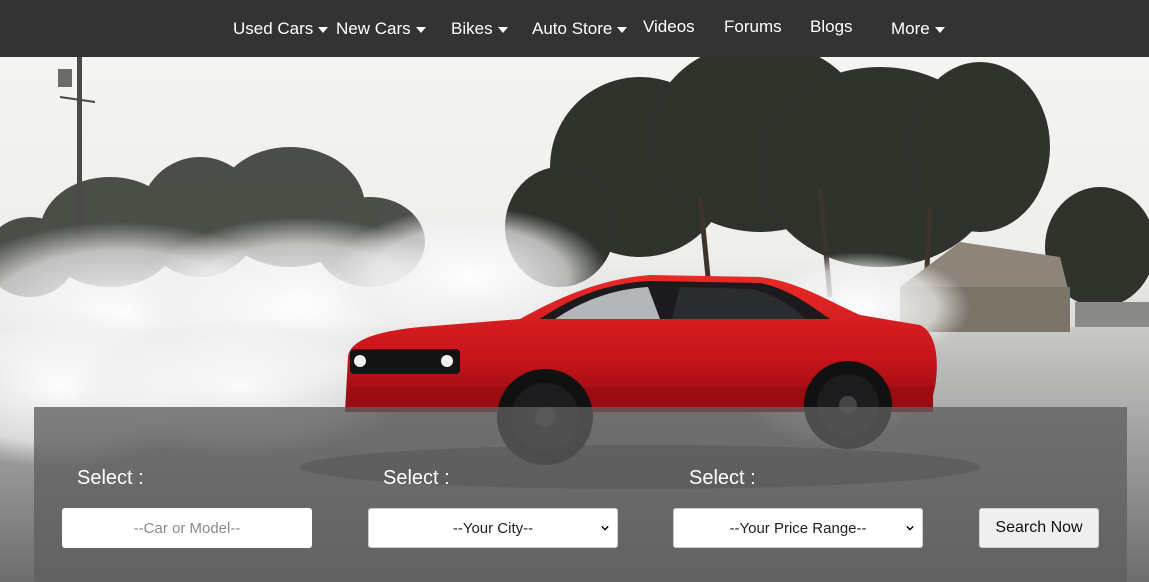 The image size is (1149, 582). I want to click on nav-blogs: Blogs, so click(831, 27).